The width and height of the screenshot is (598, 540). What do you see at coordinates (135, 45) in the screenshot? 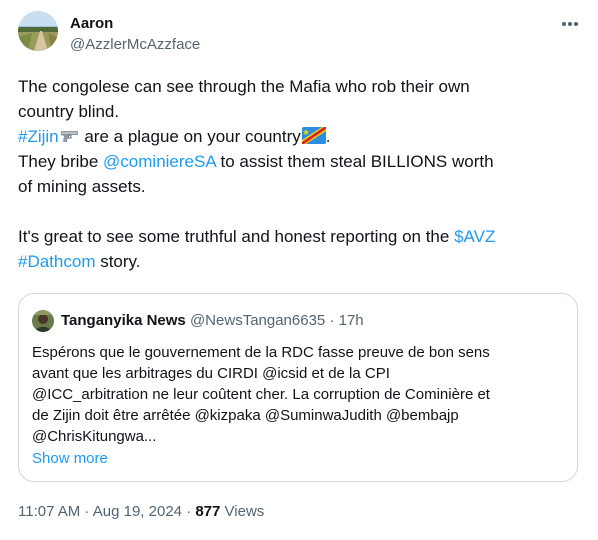
I see `author-handle: @AzzlerMcAzzface` at bounding box center [135, 45].